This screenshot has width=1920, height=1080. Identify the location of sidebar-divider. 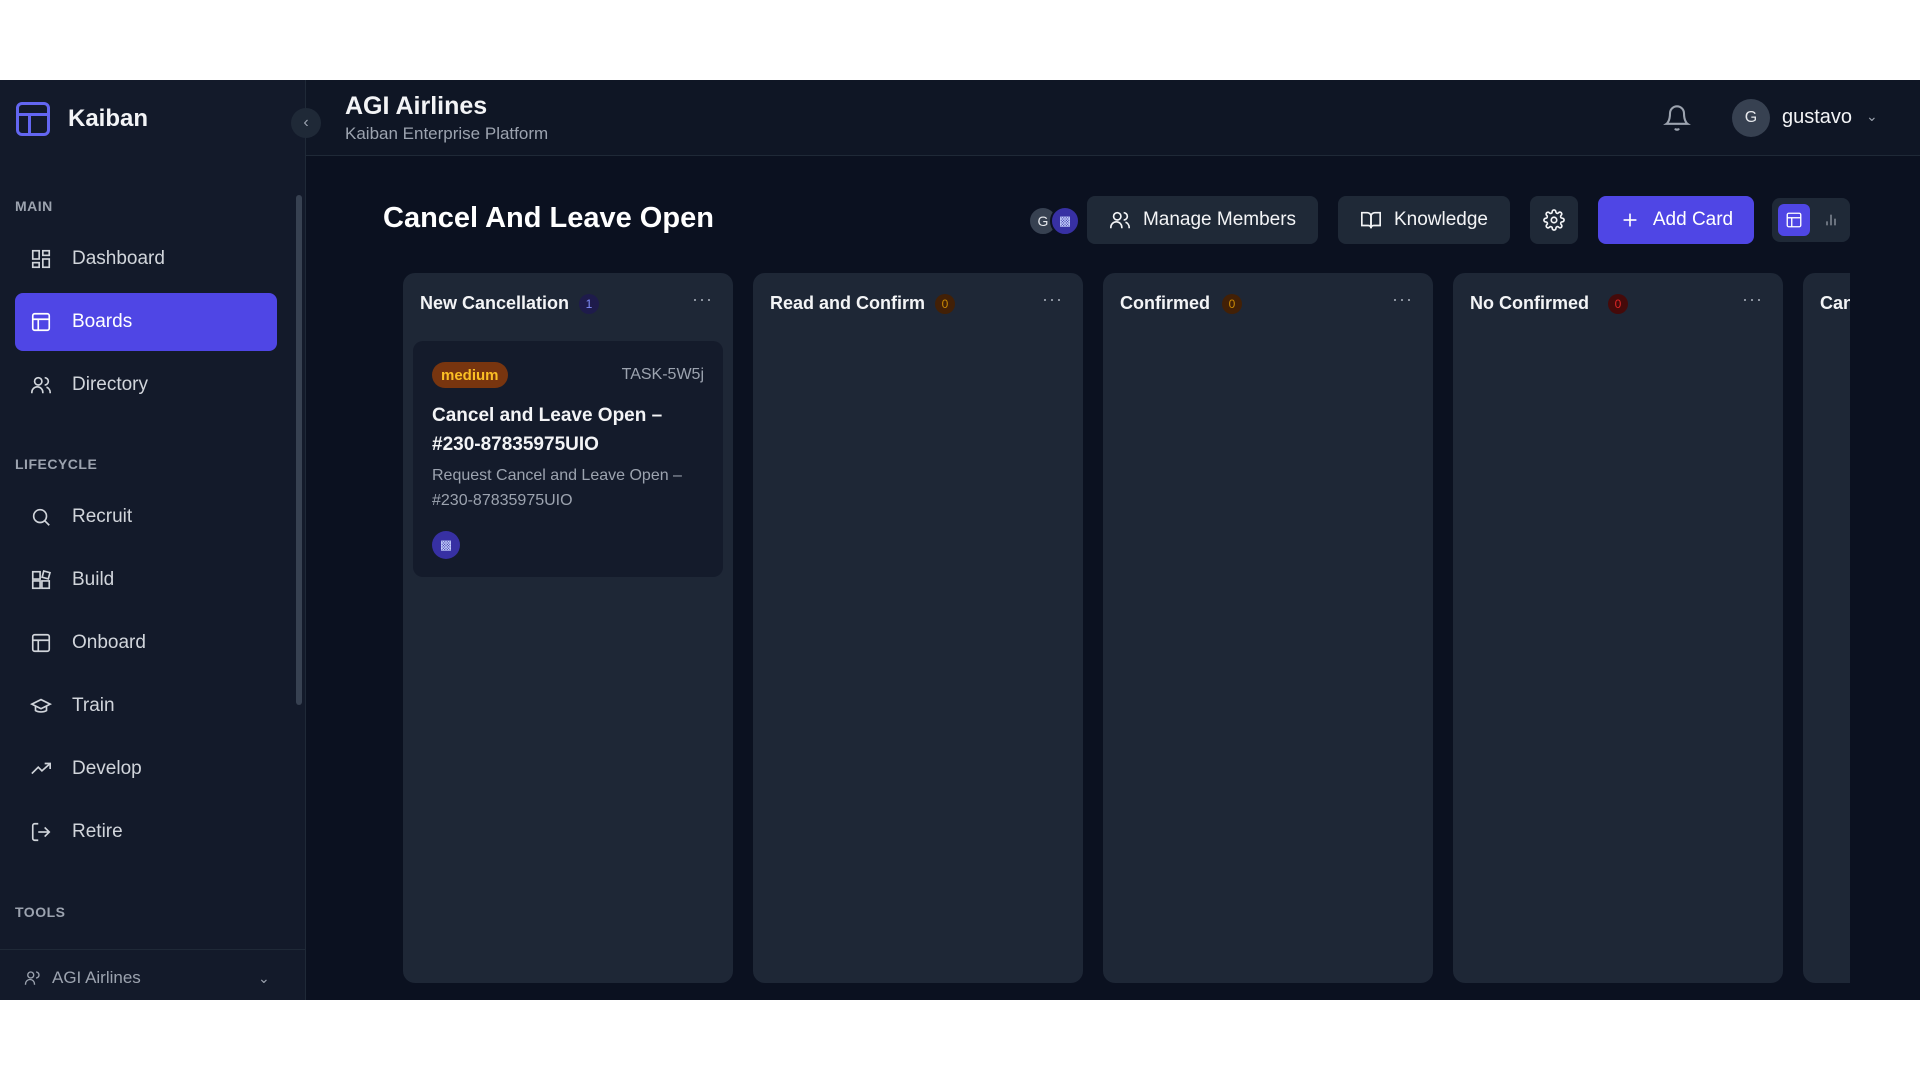
(153, 949).